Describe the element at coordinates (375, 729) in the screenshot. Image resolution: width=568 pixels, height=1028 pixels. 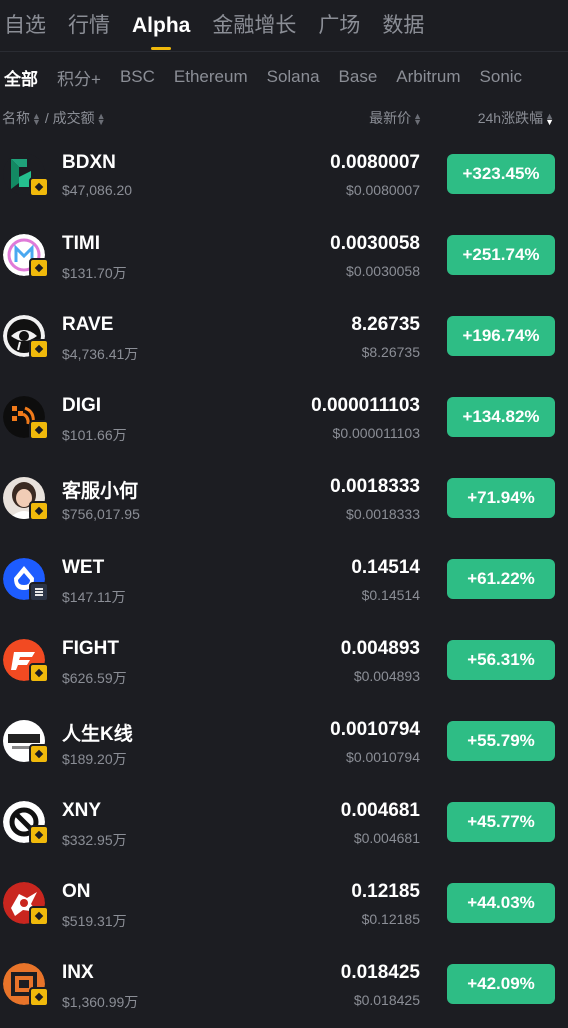
I see `token-price: 0.0010794` at that location.